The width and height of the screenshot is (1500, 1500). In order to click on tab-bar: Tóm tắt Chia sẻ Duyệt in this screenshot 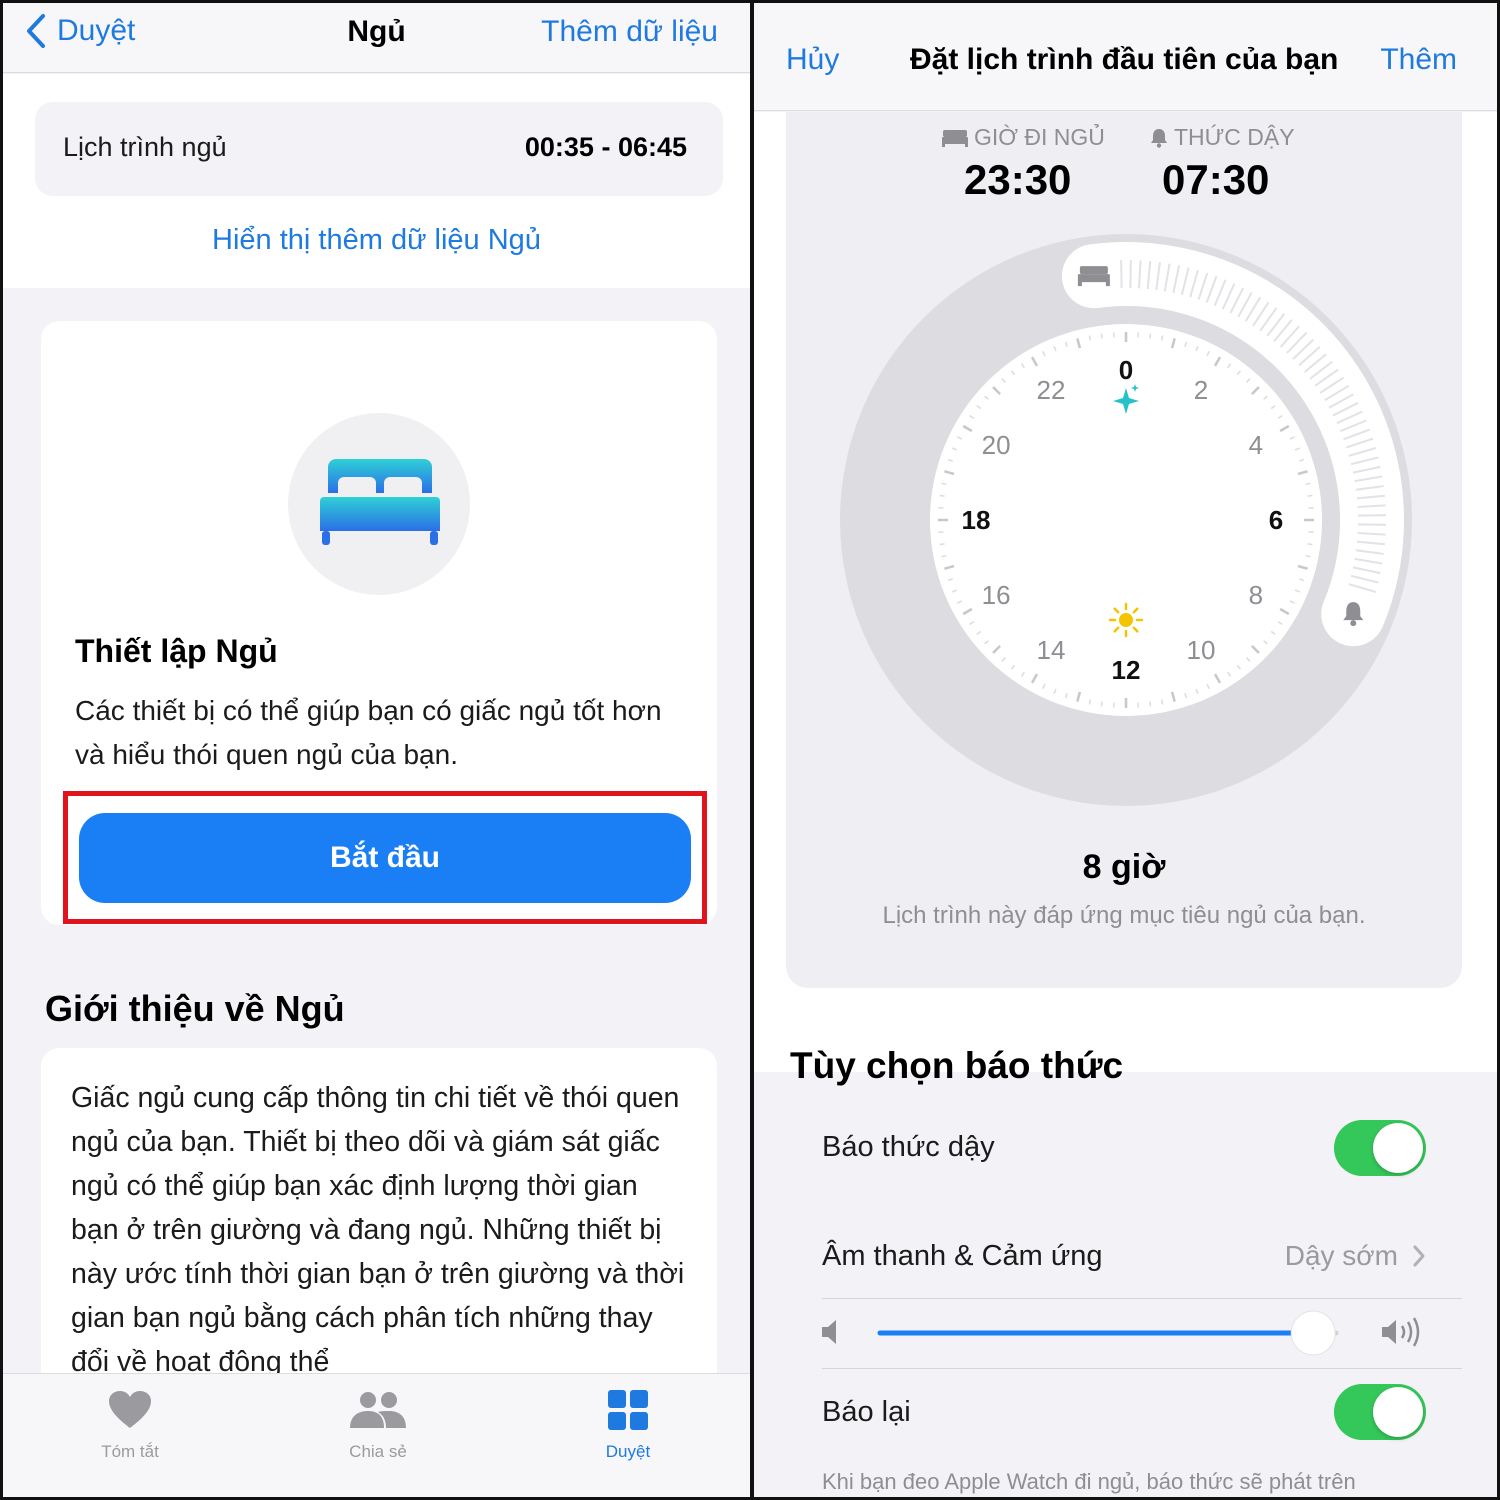, I will do `click(376, 1435)`.